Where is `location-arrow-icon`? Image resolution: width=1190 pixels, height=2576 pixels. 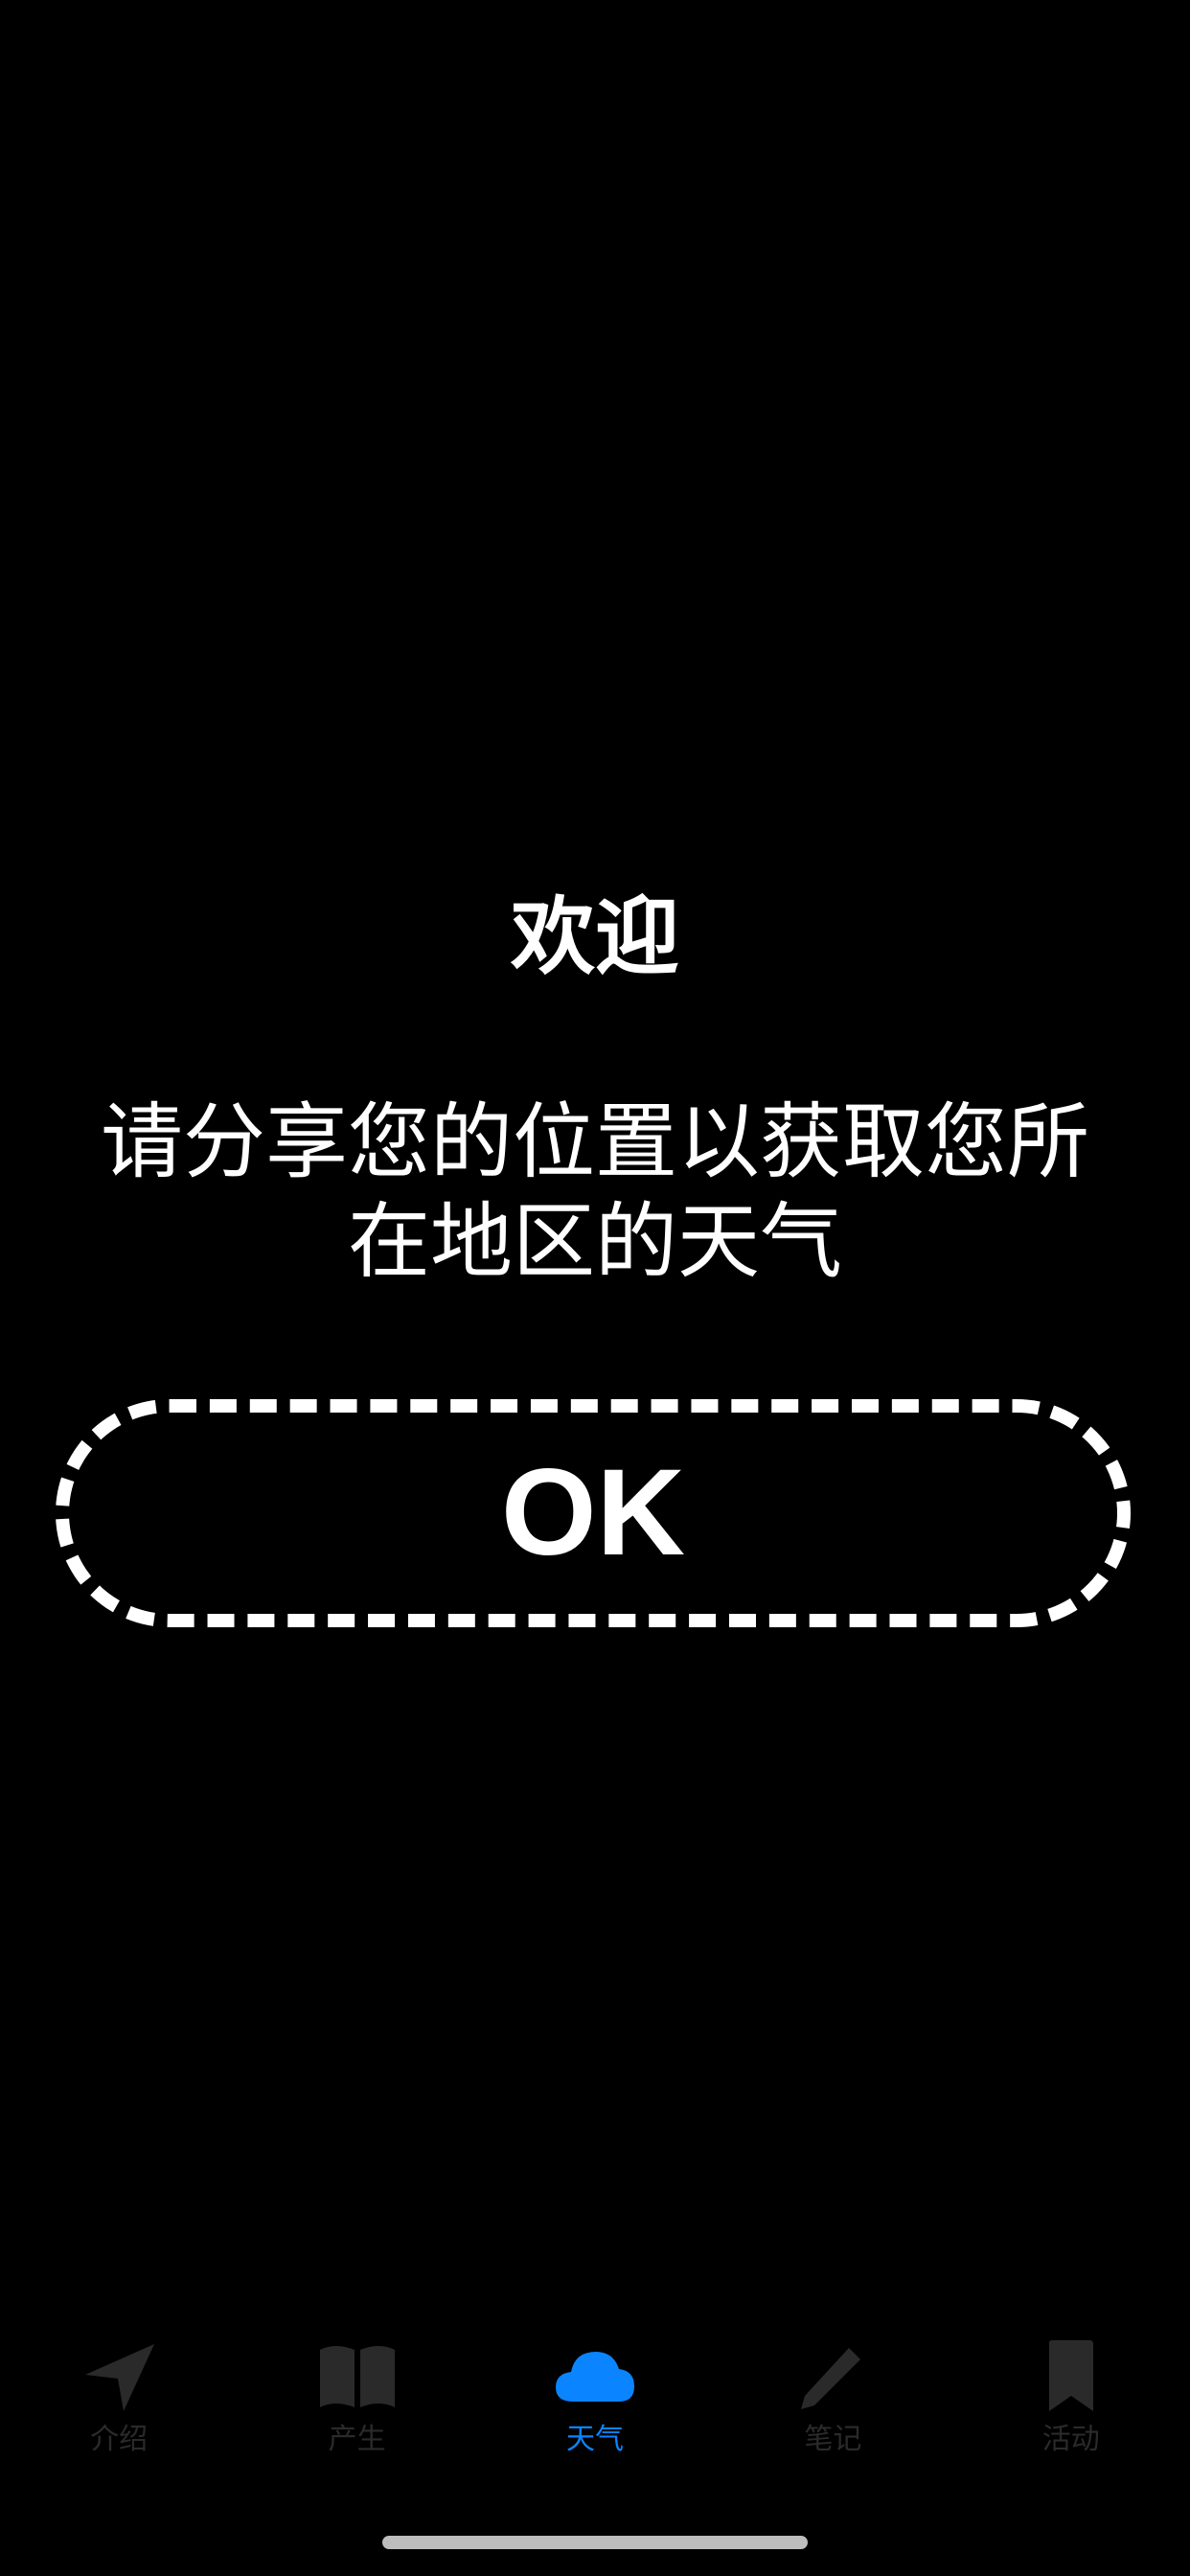 location-arrow-icon is located at coordinates (119, 2376).